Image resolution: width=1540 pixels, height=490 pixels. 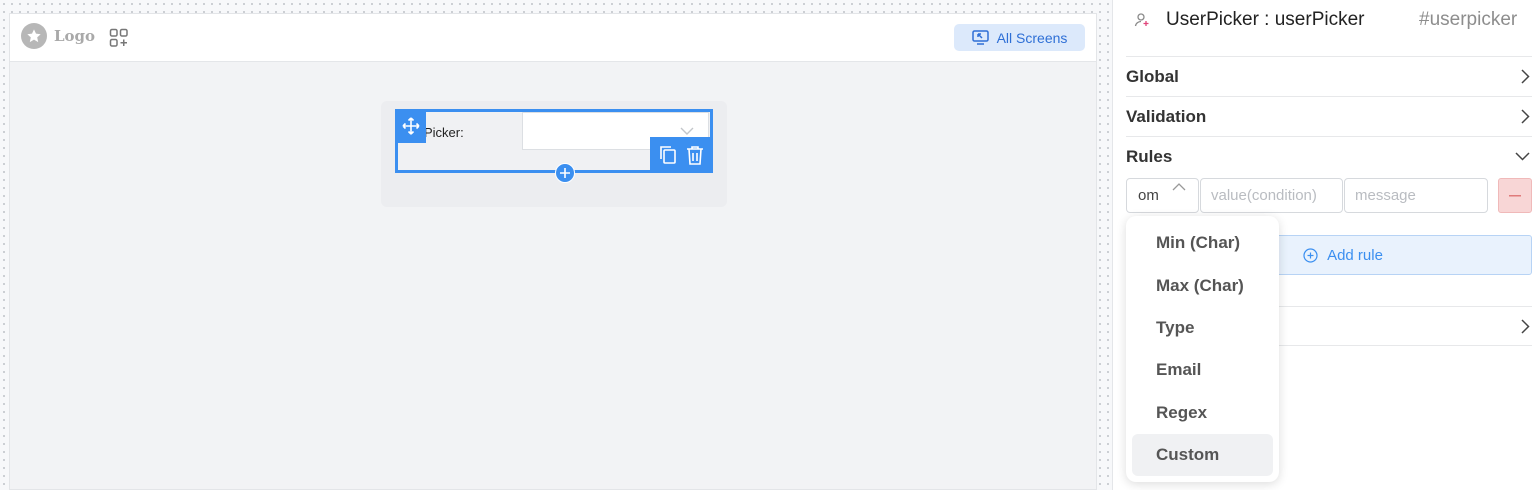 I want to click on screens-icon, so click(x=980, y=37).